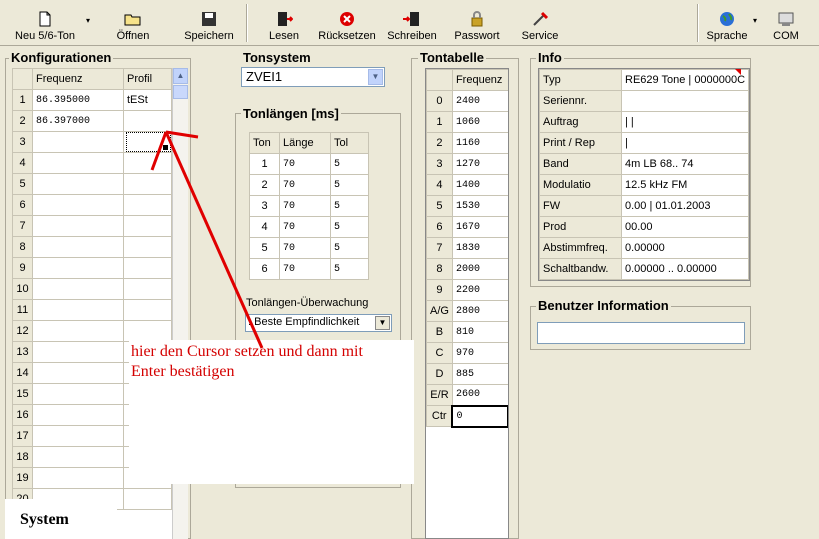 The height and width of the screenshot is (539, 819). I want to click on annotation-arrow, so click(207, 239).